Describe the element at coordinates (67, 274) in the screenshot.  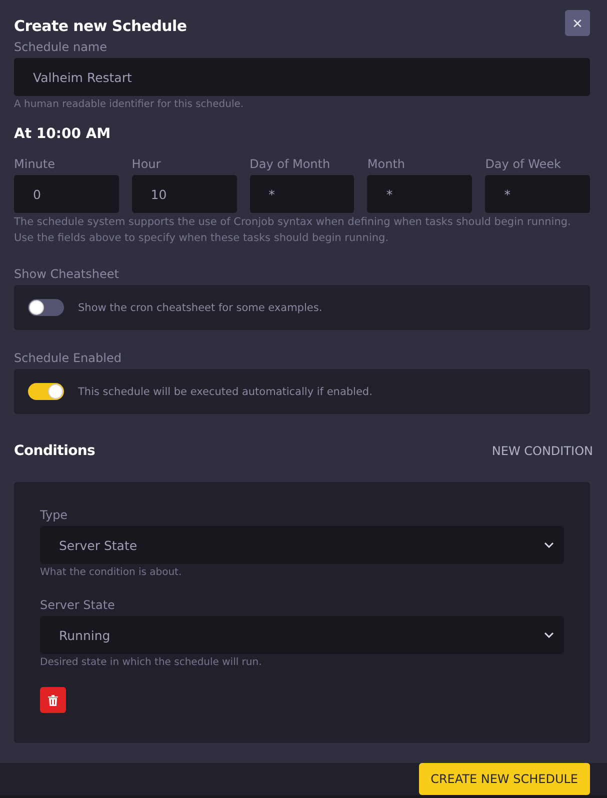
I see `toggle-label: Show Cheatsheet` at that location.